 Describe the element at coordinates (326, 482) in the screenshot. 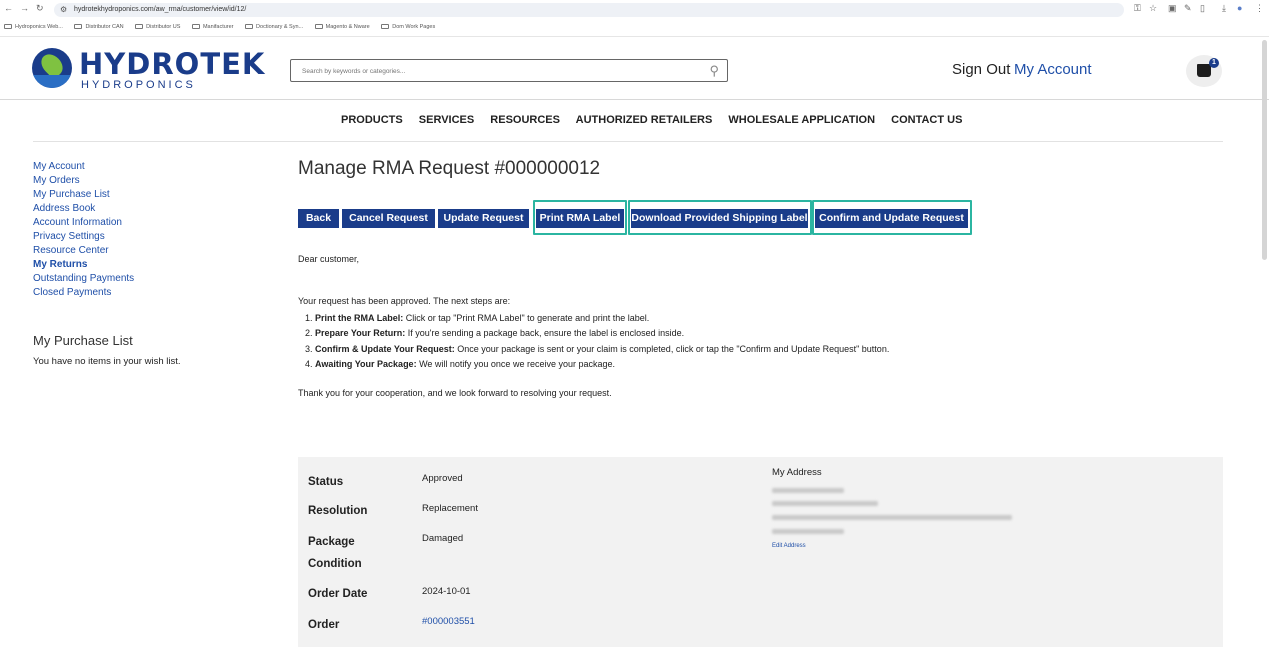

I see `status-label: Status` at that location.